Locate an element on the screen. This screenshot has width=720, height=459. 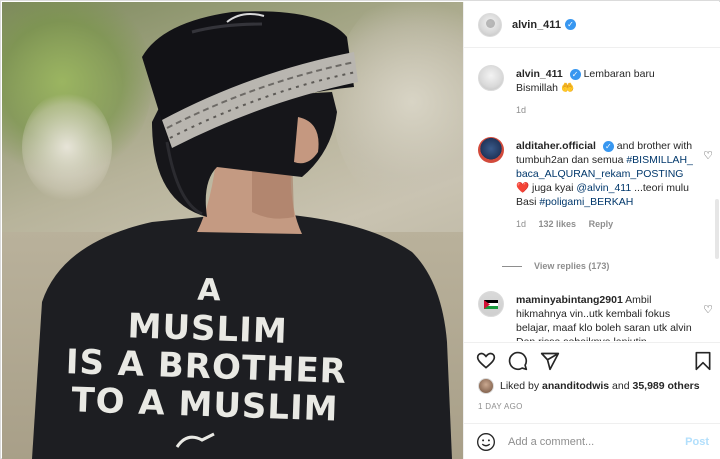
add-comment-bar: Add a comment... Post is located at coordinates (592, 441).